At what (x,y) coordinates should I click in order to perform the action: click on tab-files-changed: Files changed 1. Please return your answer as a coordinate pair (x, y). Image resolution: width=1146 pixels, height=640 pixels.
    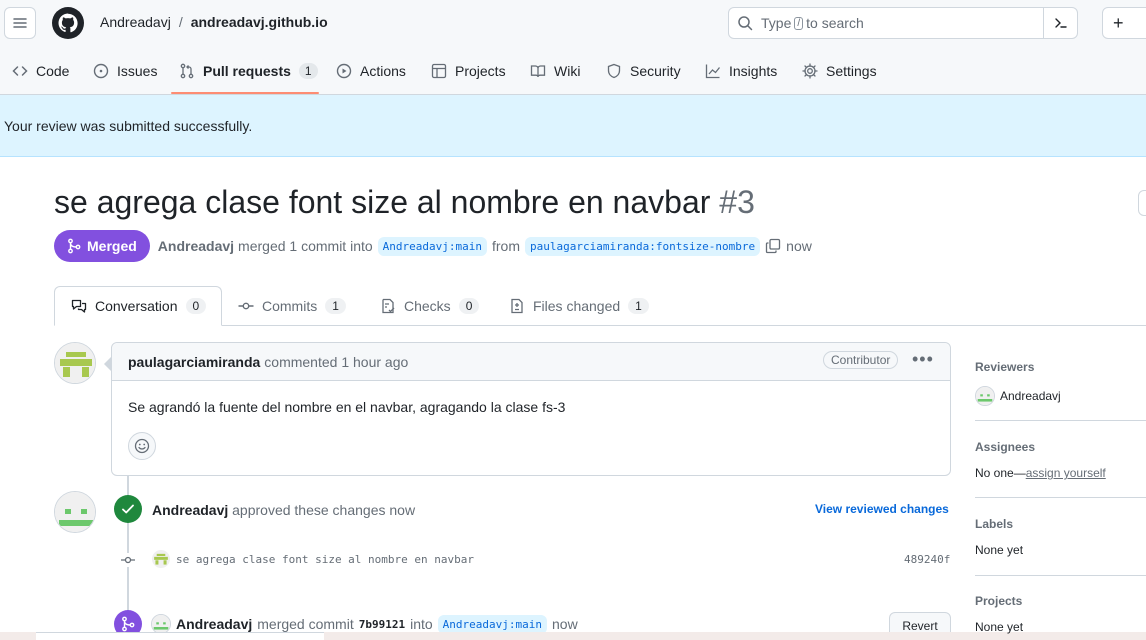
    Looking at the image, I should click on (579, 306).